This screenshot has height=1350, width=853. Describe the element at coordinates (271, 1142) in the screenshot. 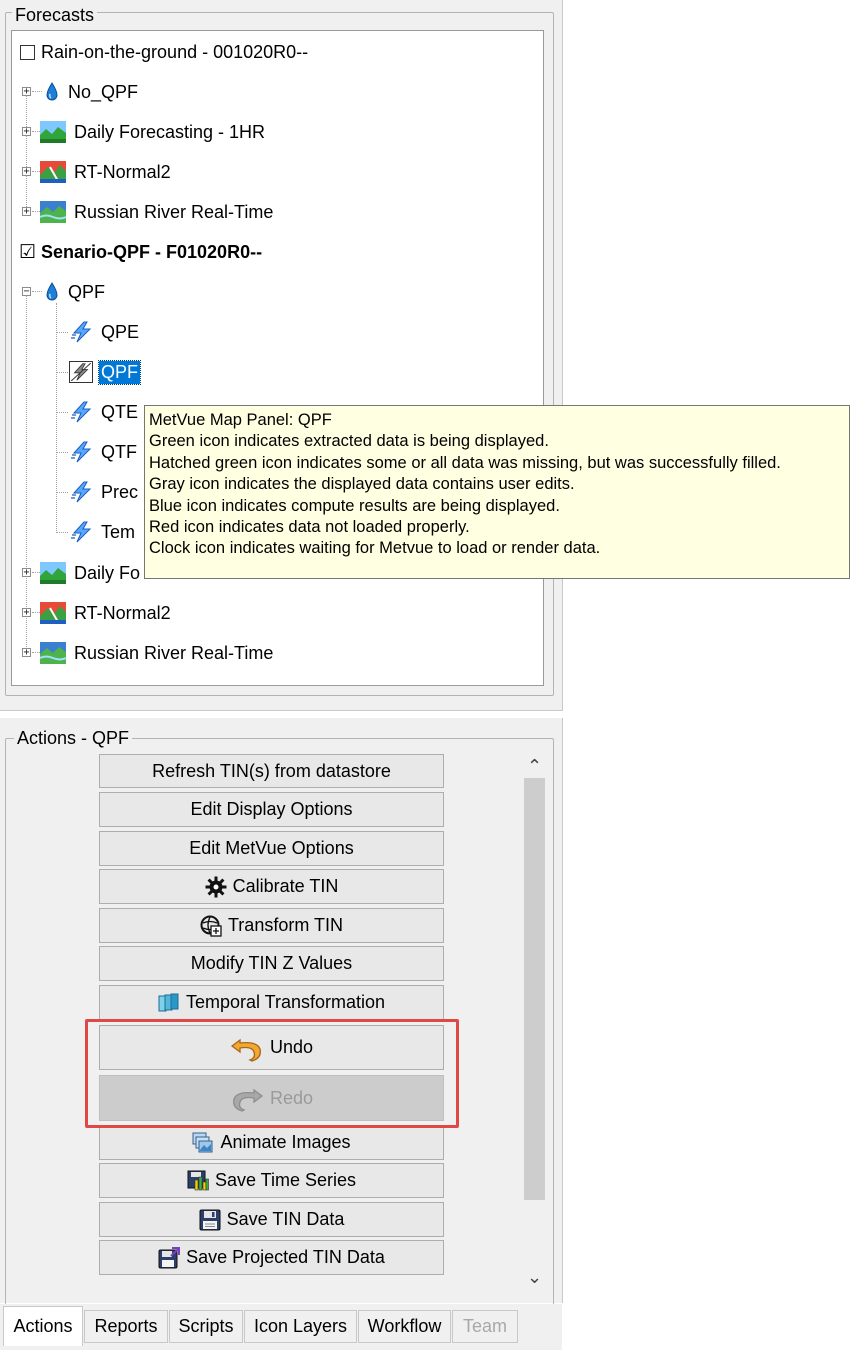

I see `animate-images-button: Animate Images` at that location.